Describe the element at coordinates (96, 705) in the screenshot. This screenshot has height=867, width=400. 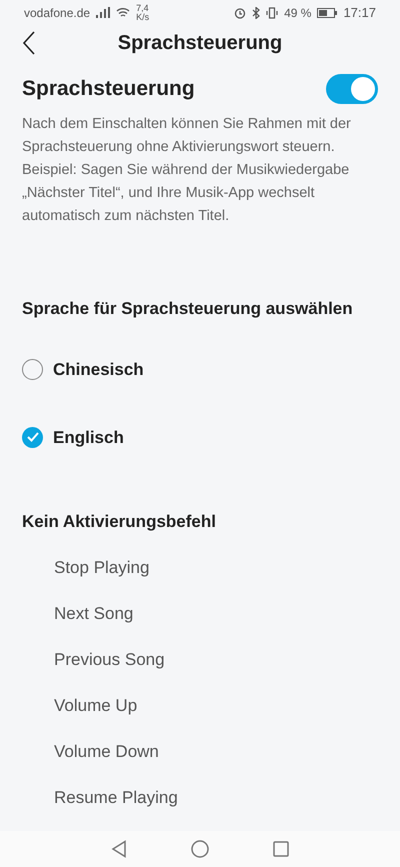
I see `command-example: Volume Up` at that location.